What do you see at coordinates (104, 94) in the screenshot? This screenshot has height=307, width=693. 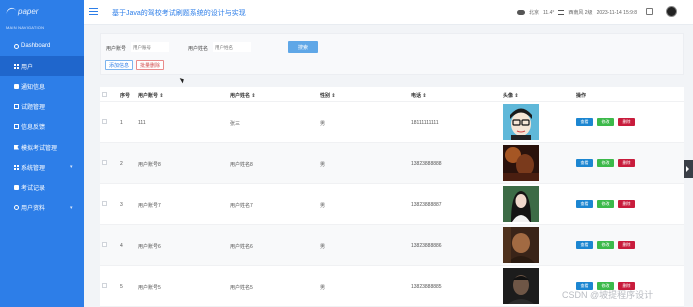 I see `select-all-checkbox` at bounding box center [104, 94].